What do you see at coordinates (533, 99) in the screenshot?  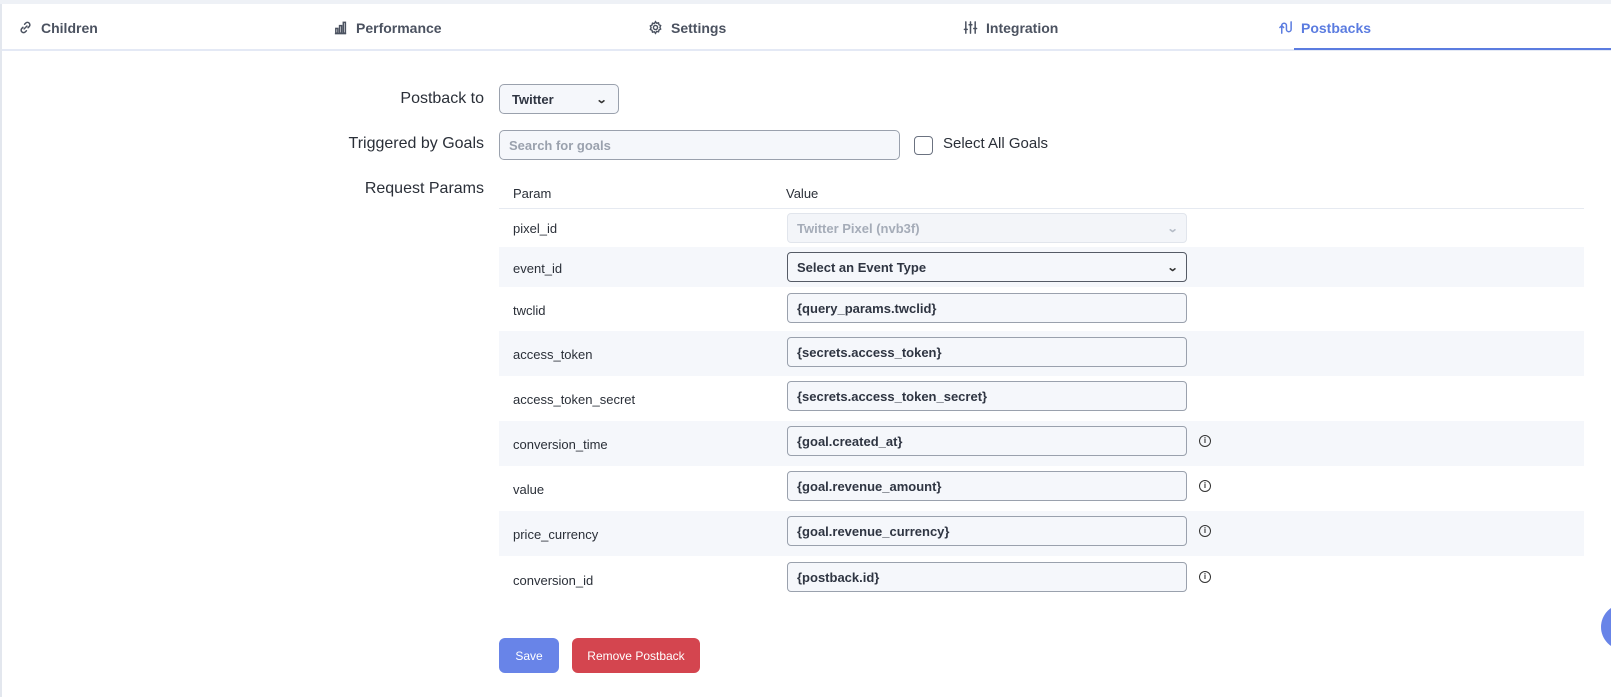 I see `postback-to-value: Twitter` at bounding box center [533, 99].